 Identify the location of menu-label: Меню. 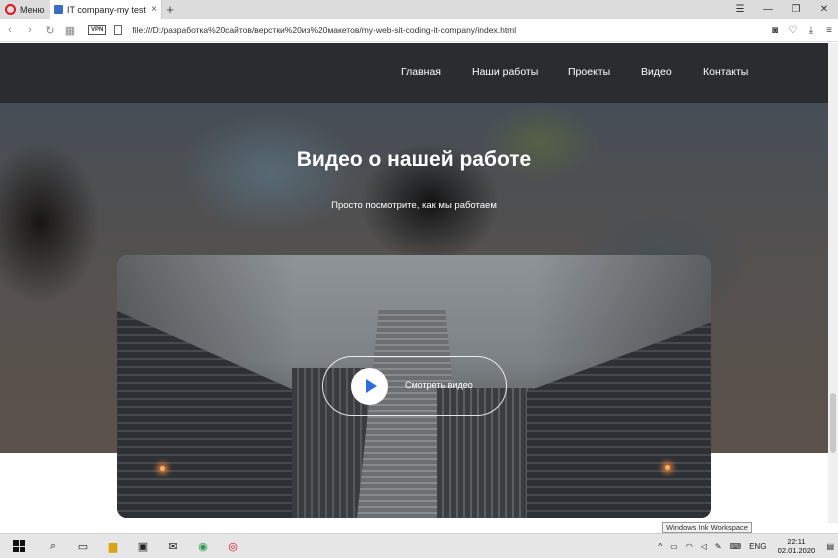
(32, 9).